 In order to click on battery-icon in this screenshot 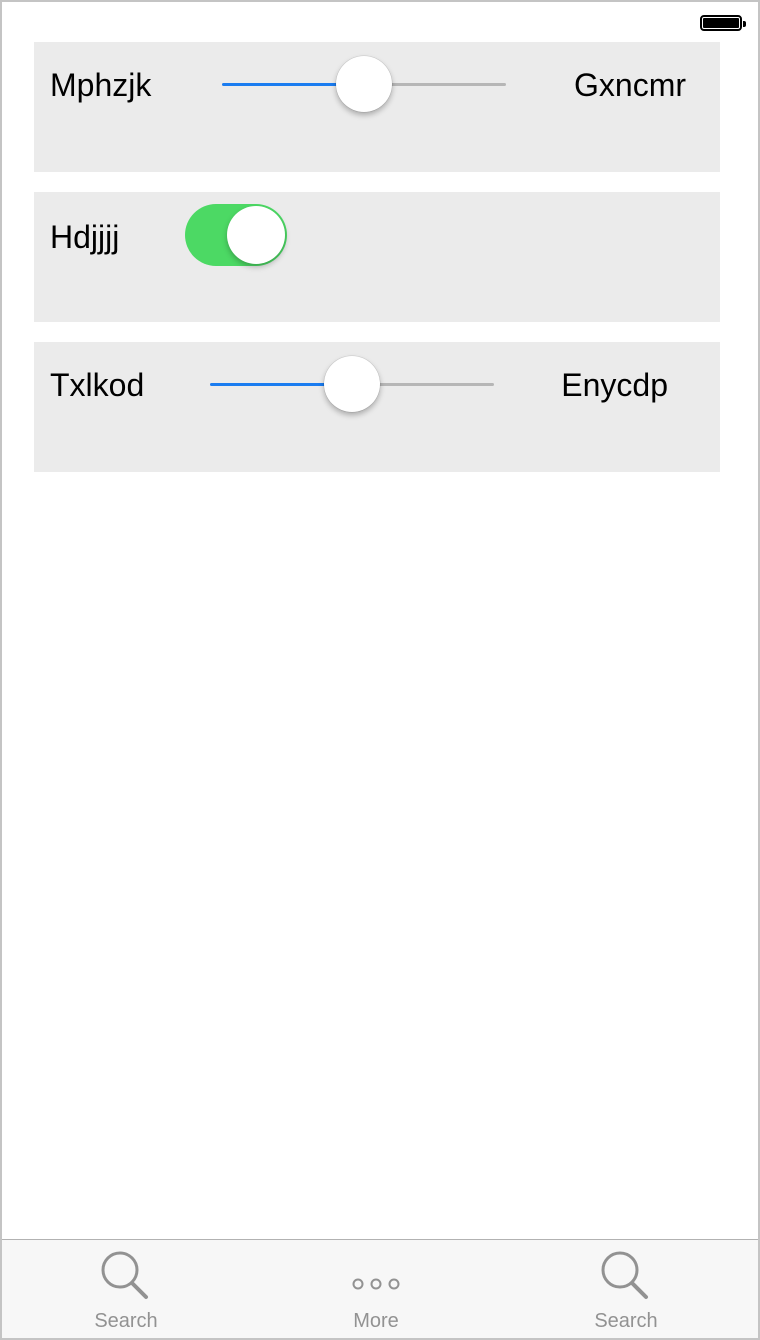, I will do `click(723, 23)`.